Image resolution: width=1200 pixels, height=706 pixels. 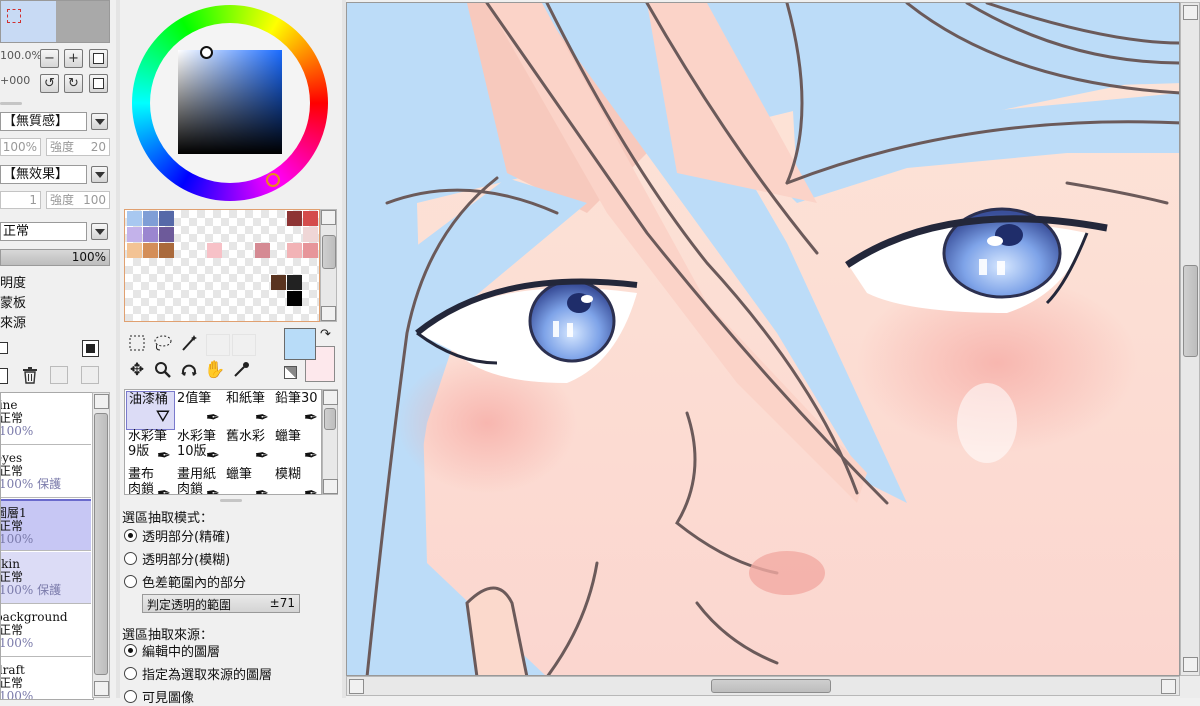 I want to click on navigator-thumbnail, so click(x=55, y=21).